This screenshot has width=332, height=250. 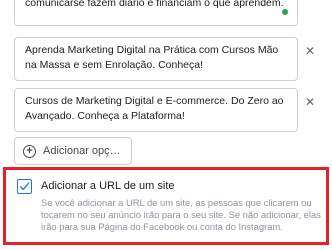 I want to click on checkmark-icon, so click(x=24, y=186).